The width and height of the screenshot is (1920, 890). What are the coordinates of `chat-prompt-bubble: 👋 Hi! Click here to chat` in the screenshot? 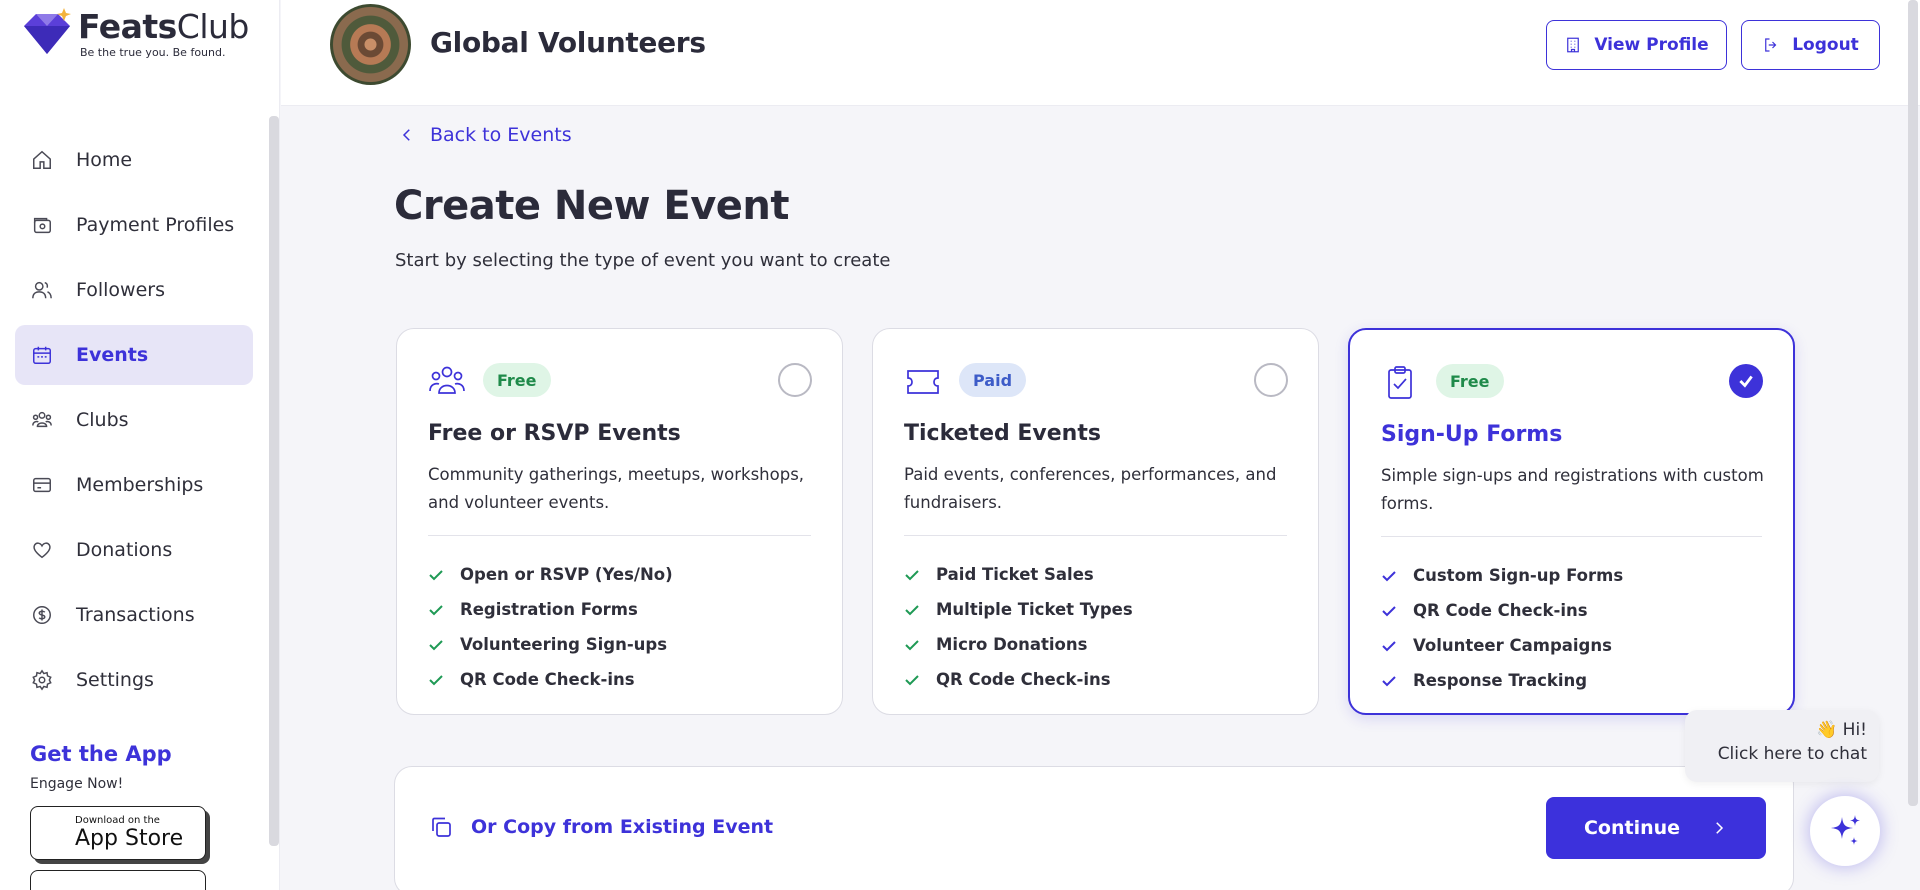 It's located at (1782, 746).